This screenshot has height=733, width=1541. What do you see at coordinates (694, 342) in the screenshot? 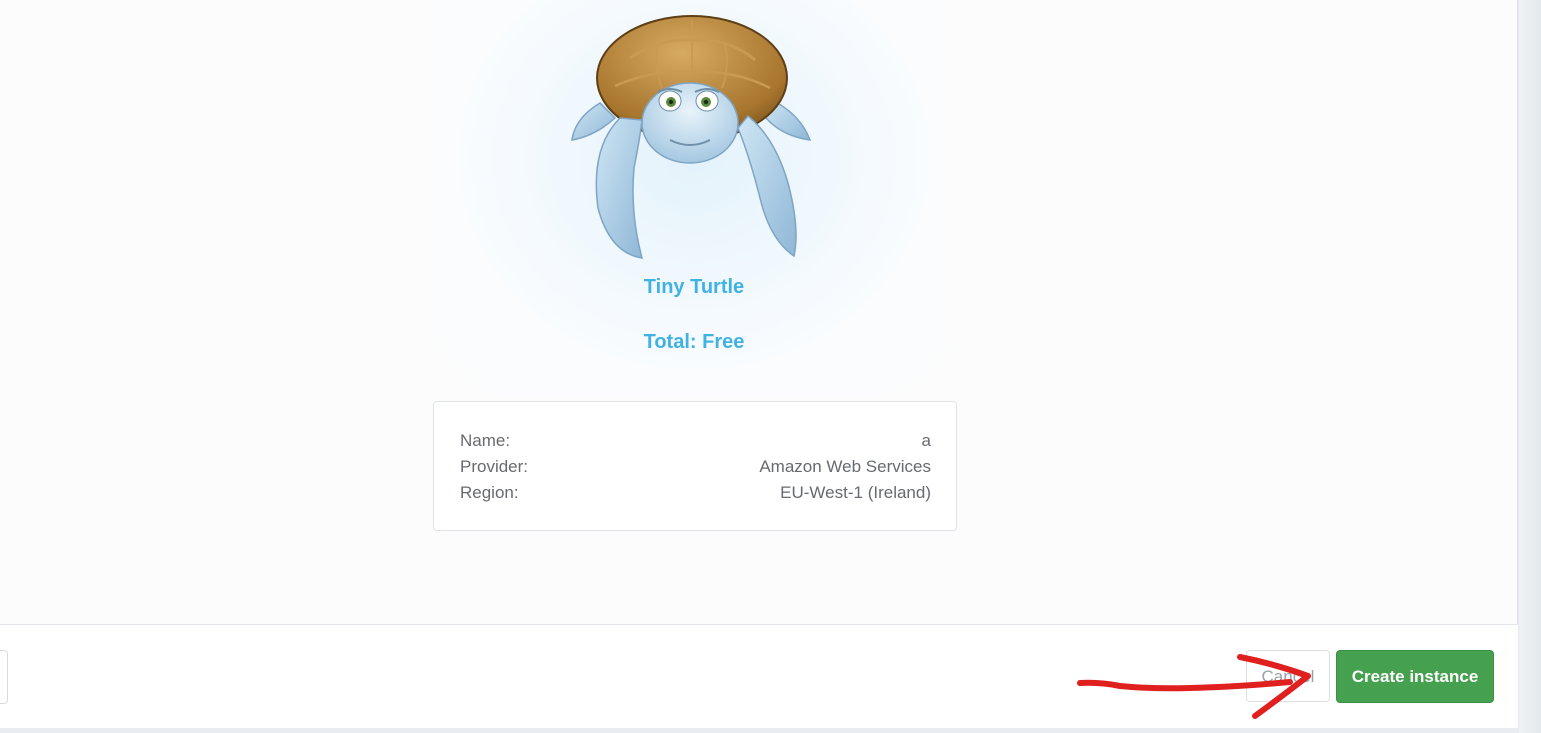
I see `plan-total: Total: Free` at bounding box center [694, 342].